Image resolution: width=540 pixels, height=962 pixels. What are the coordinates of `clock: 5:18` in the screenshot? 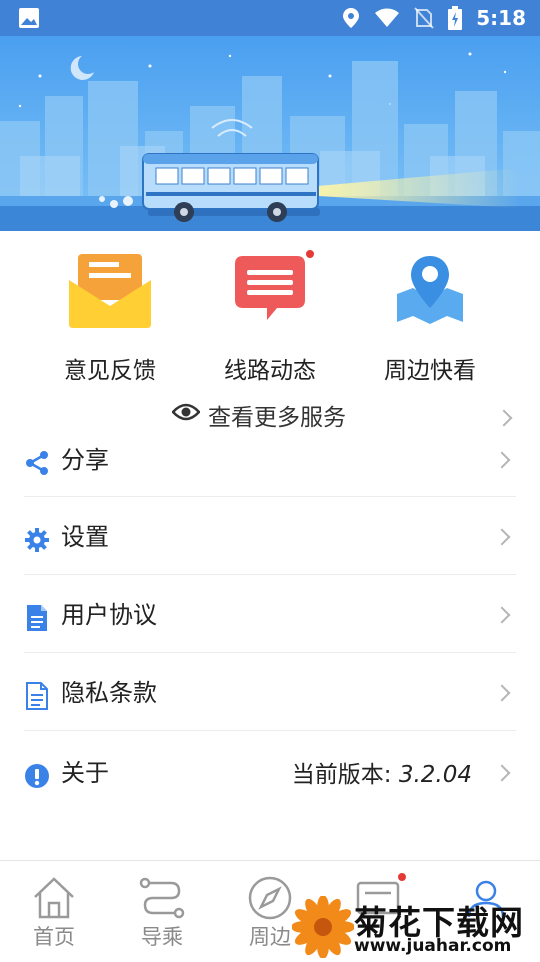 It's located at (501, 18).